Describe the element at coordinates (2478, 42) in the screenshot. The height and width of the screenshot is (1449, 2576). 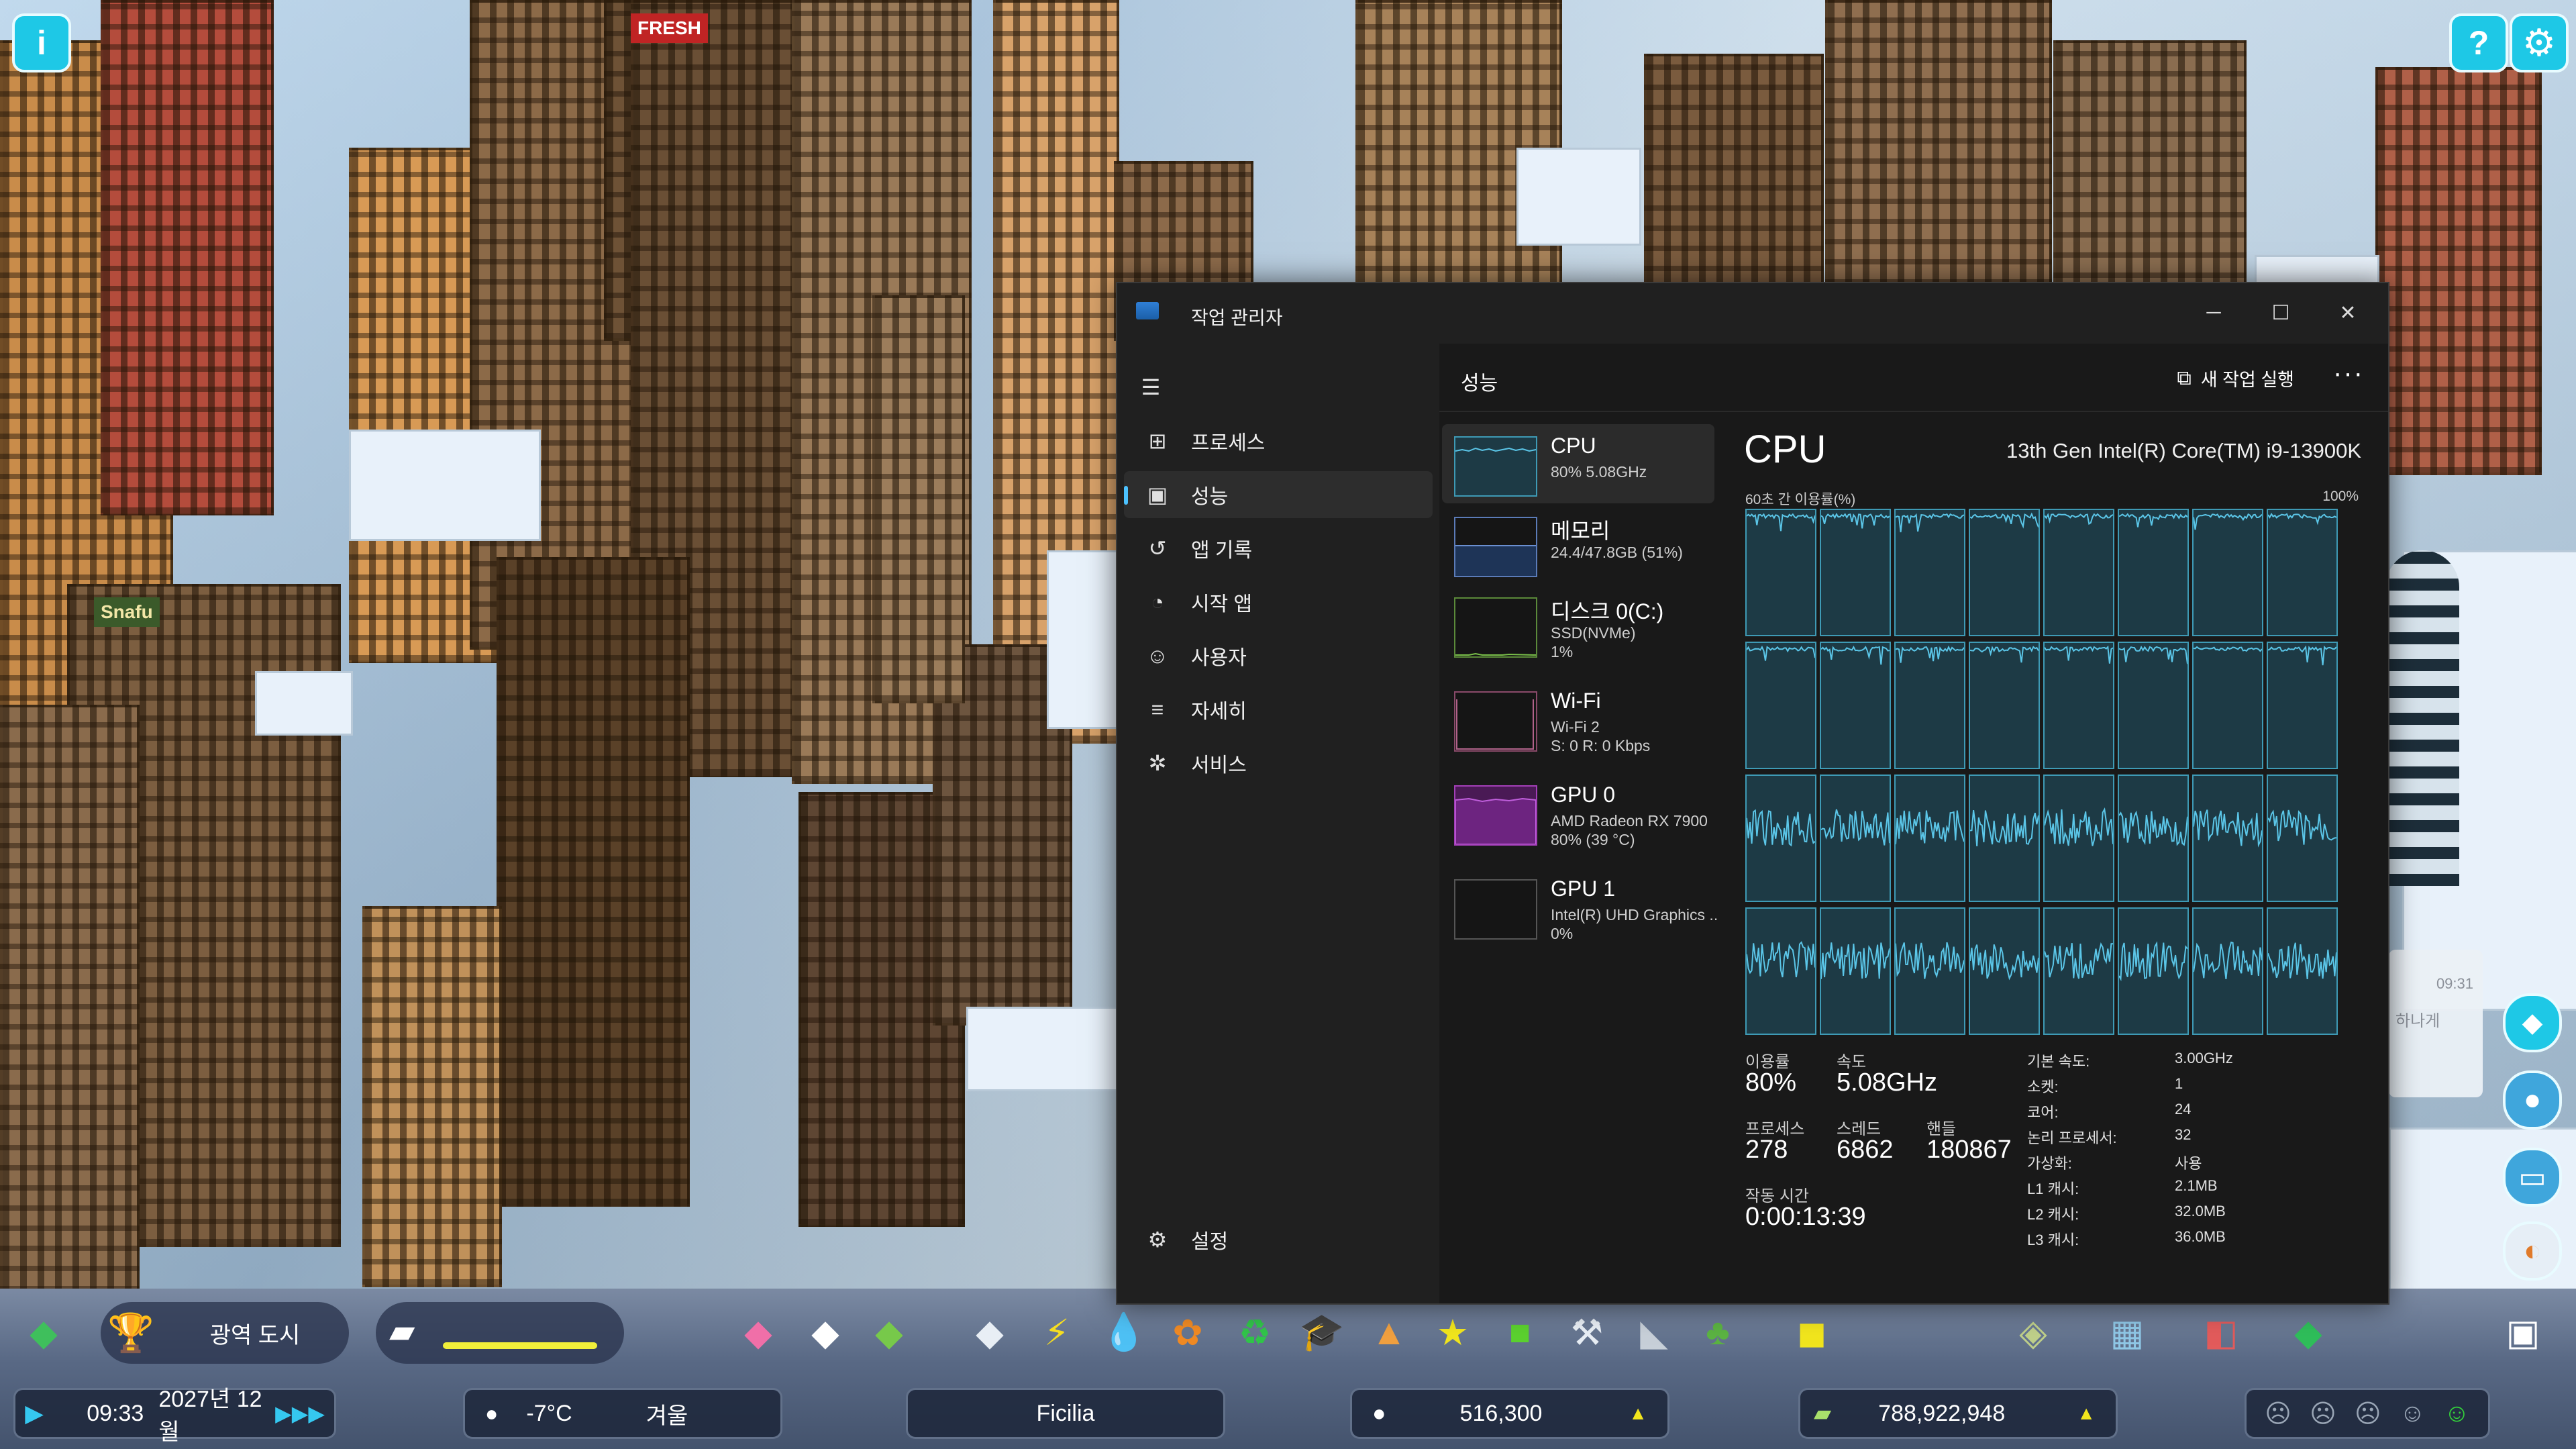
I see `help-icon: ?` at that location.